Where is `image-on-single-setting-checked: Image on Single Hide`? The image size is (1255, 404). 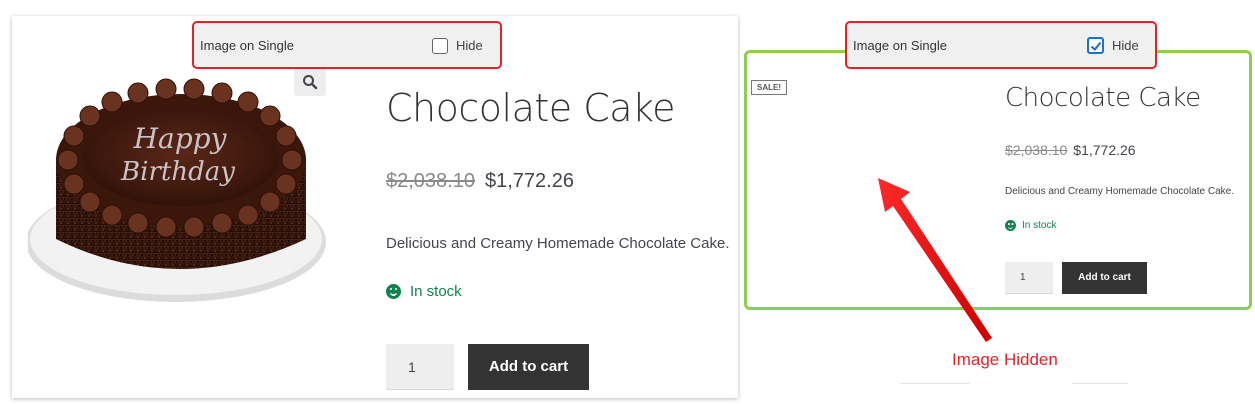
image-on-single-setting-checked: Image on Single Hide is located at coordinates (1001, 45).